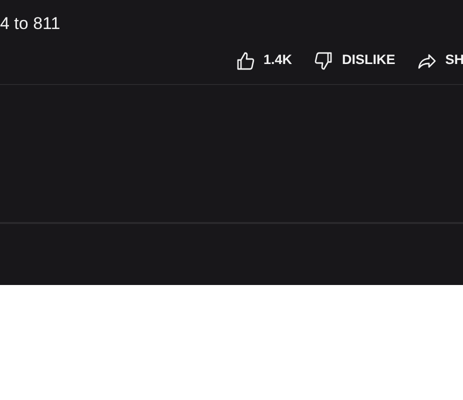 The height and width of the screenshot is (400, 463). What do you see at coordinates (31, 23) in the screenshot?
I see `video-title: 4 to 811` at bounding box center [31, 23].